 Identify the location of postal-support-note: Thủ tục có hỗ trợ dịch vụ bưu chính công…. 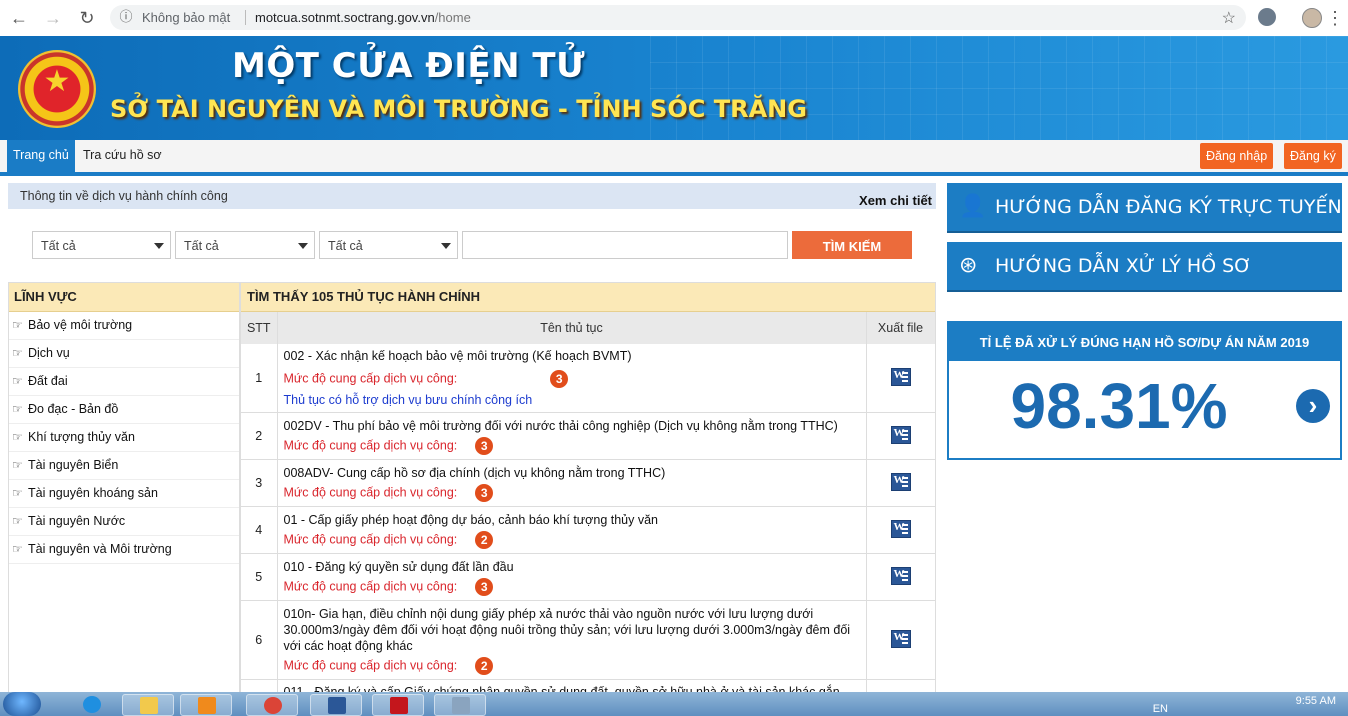
(408, 400).